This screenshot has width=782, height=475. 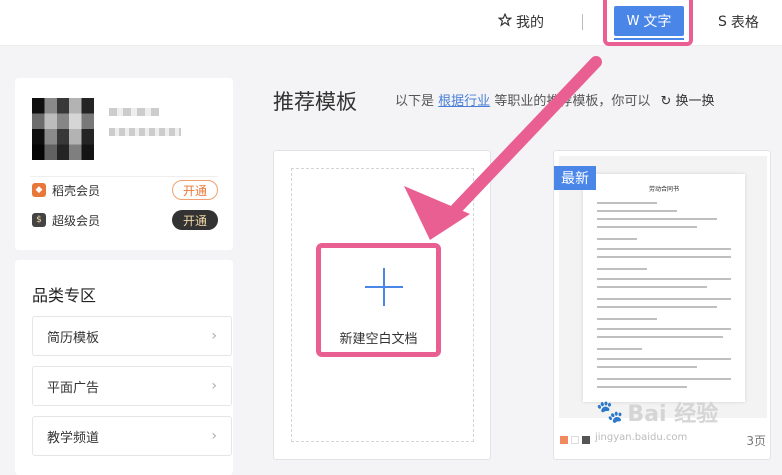 I want to click on section-title: 推荐模板, so click(x=315, y=102).